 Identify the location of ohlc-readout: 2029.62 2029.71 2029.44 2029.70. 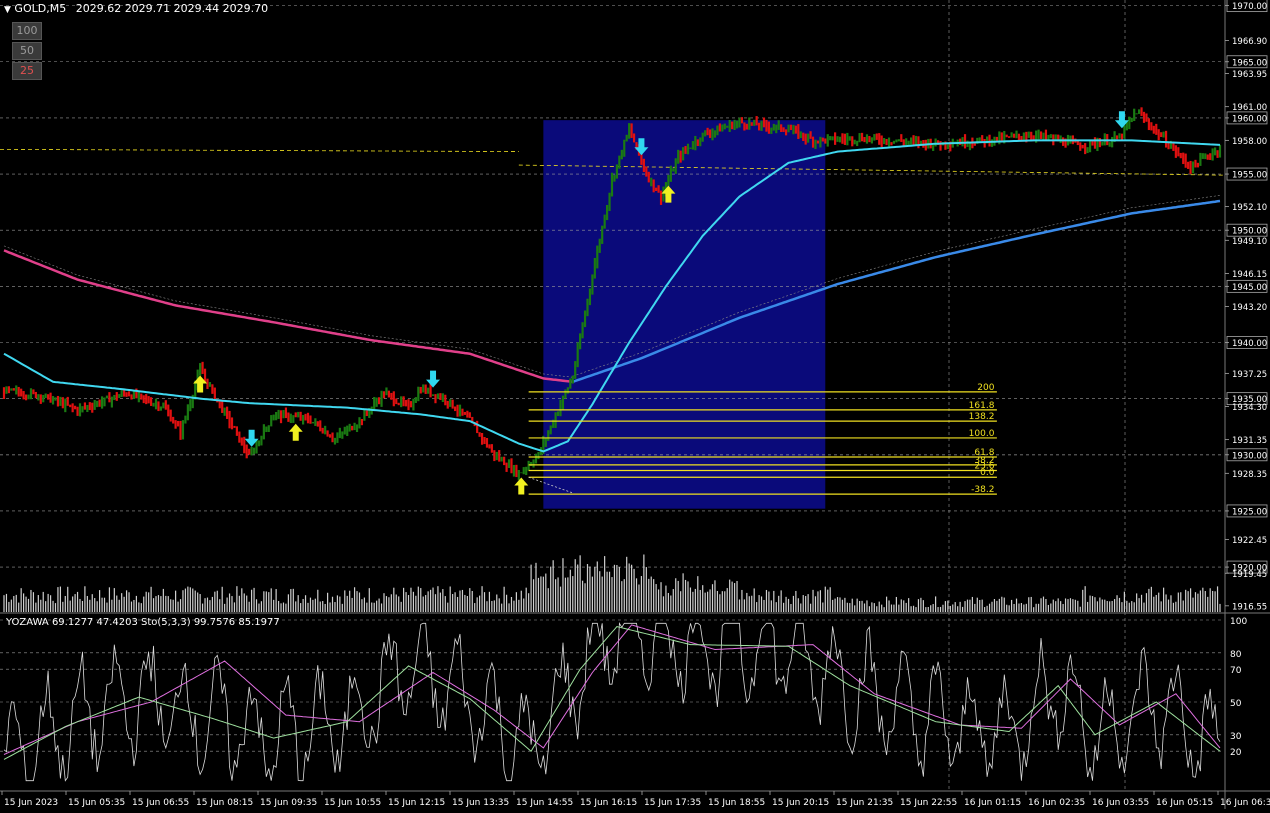
(172, 8).